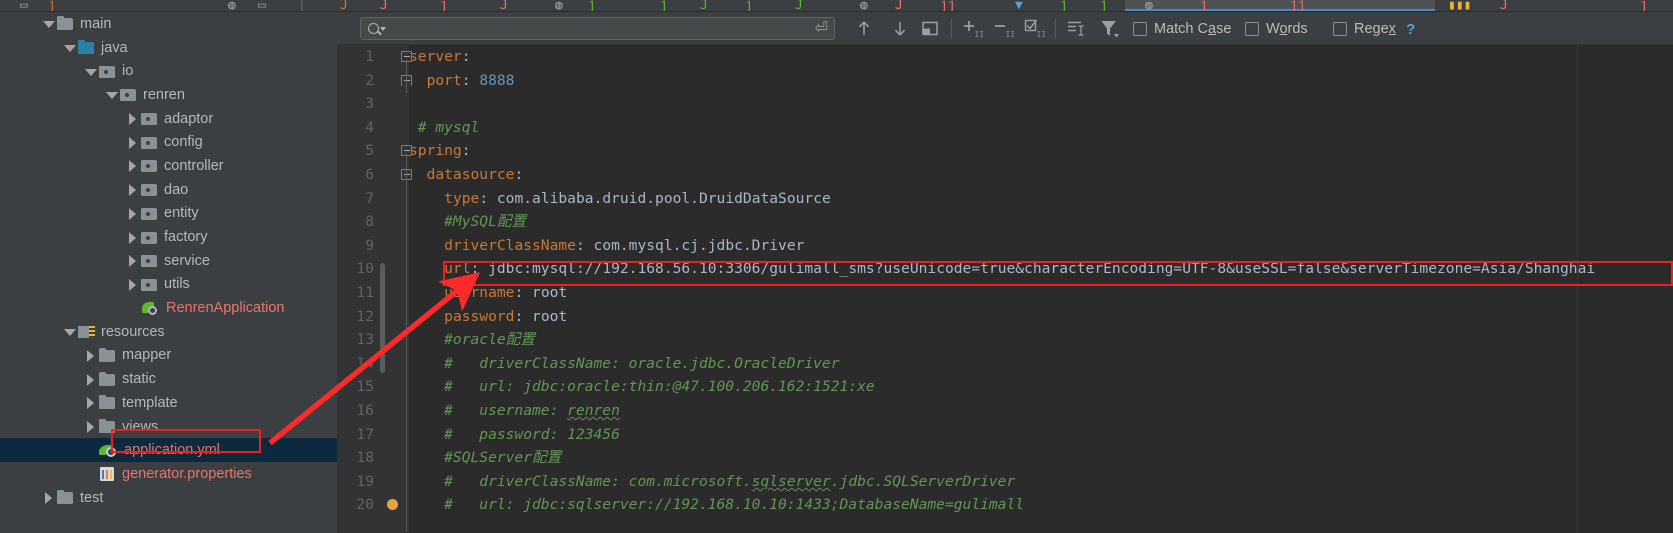  I want to click on match-case-checkbox: Match Case, so click(1182, 29).